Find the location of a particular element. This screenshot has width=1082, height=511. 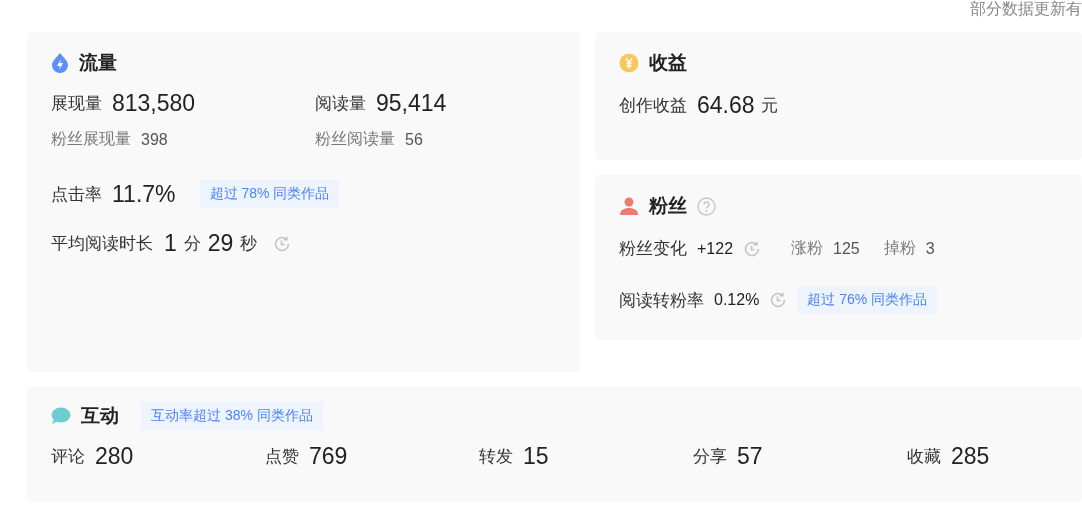

metric-label: 粉丝变化 is located at coordinates (653, 249).